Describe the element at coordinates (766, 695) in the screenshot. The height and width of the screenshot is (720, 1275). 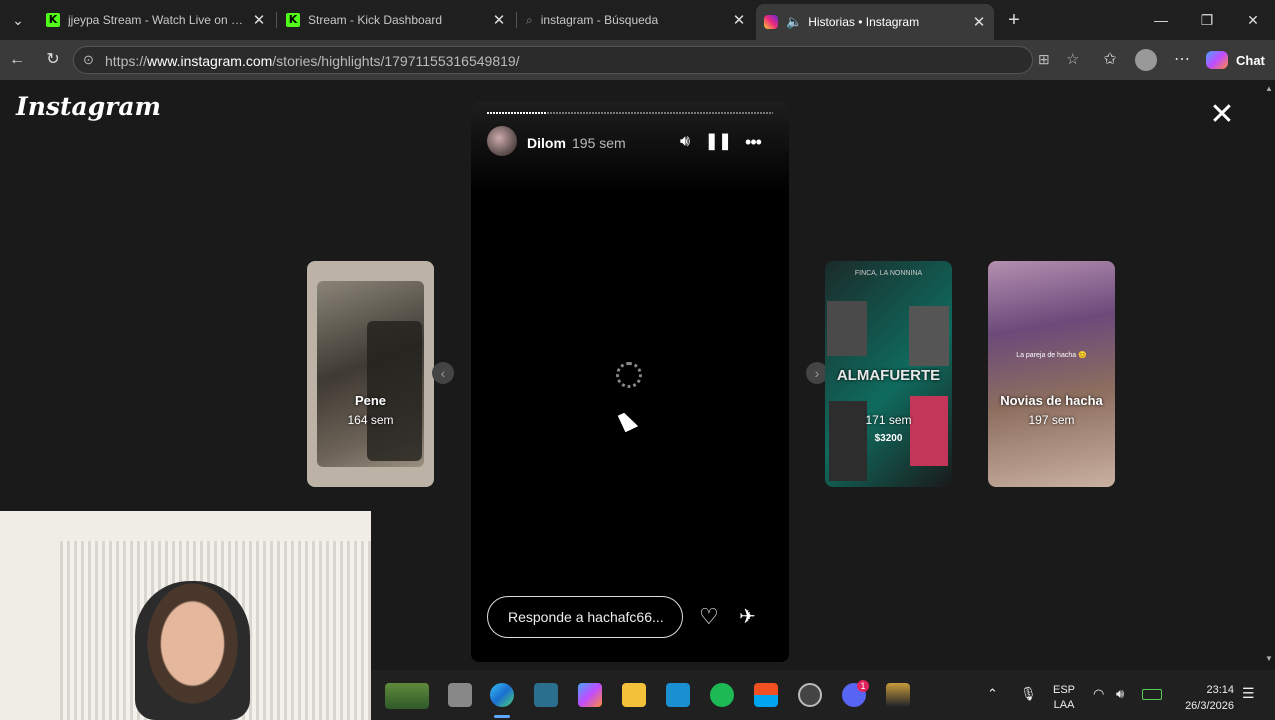
I see `microsoft-store-icon` at that location.